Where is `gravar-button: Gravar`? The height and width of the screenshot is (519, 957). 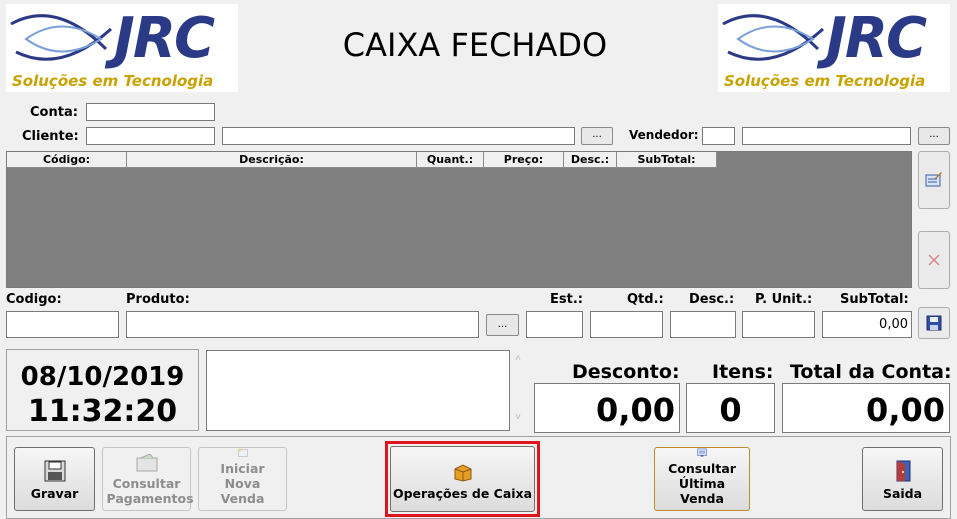 gravar-button: Gravar is located at coordinates (54, 479).